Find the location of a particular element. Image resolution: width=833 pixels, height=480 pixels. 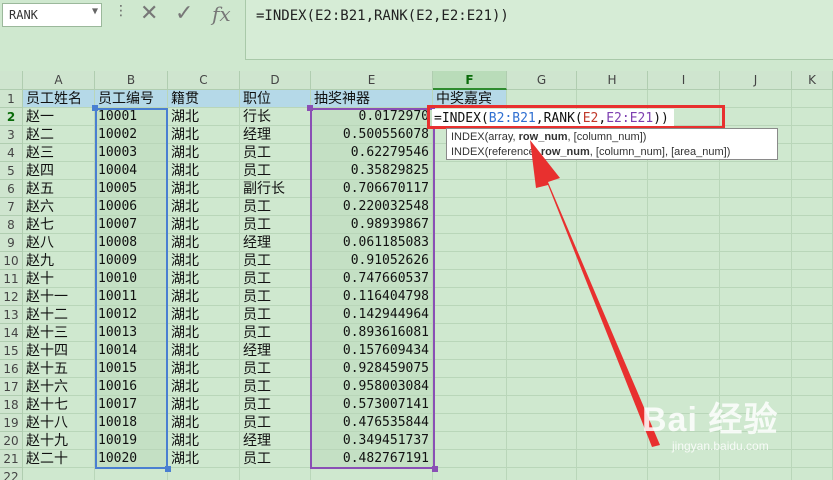

chevron-down-icon: ▼ is located at coordinates (95, 11).